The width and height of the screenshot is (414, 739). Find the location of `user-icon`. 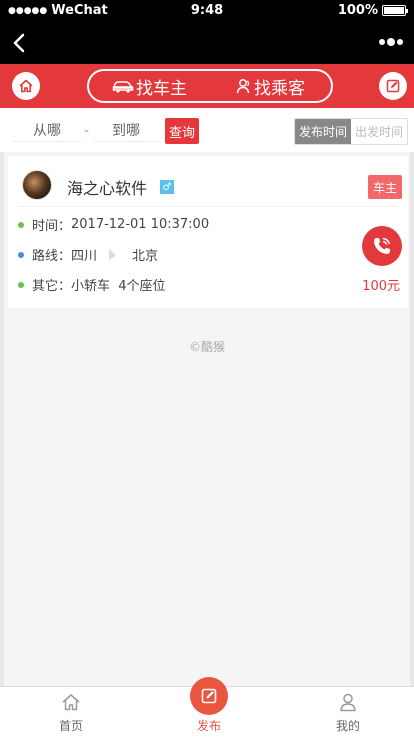

user-icon is located at coordinates (348, 702).